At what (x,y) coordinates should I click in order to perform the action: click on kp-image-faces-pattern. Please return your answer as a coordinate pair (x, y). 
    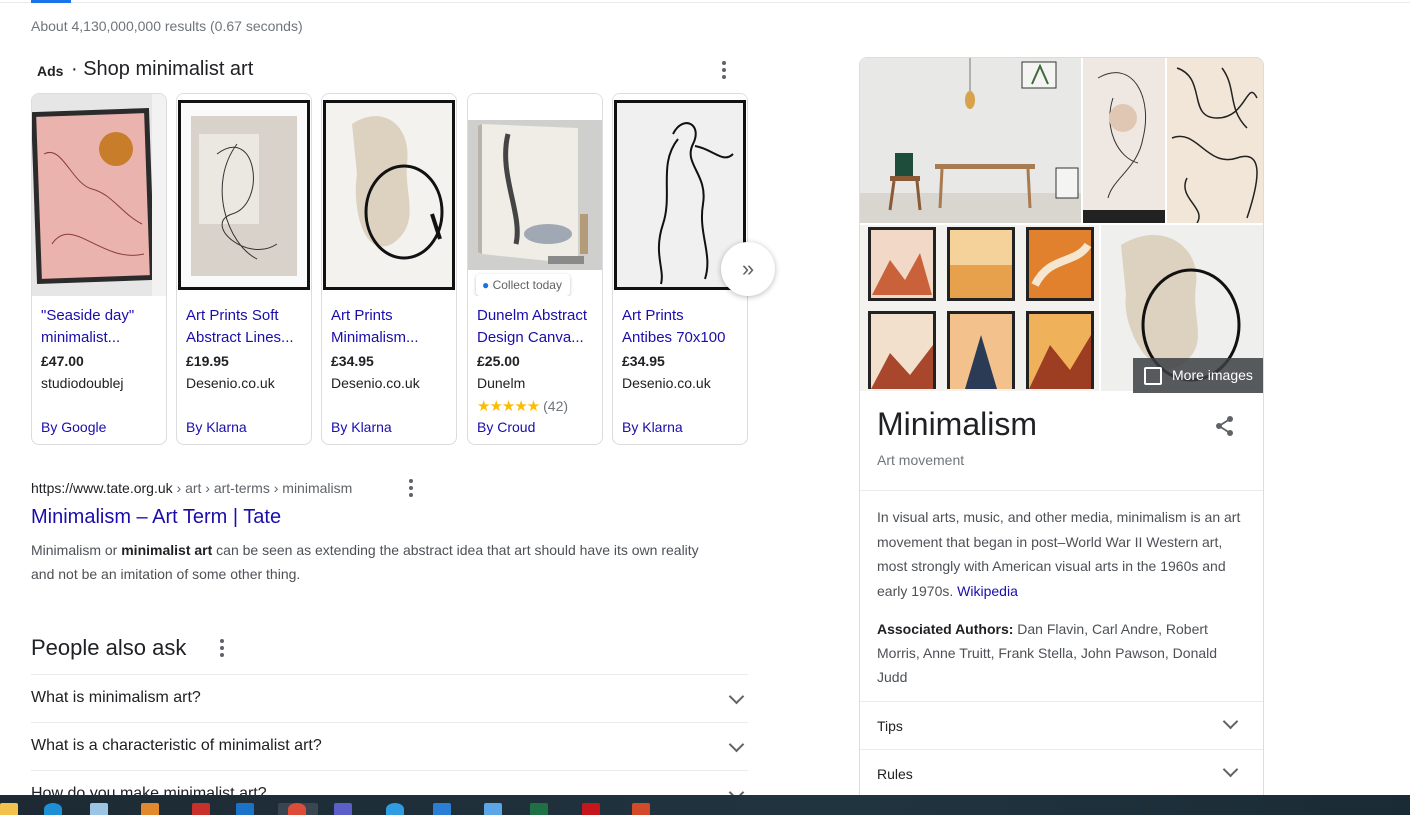
    Looking at the image, I should click on (1215, 140).